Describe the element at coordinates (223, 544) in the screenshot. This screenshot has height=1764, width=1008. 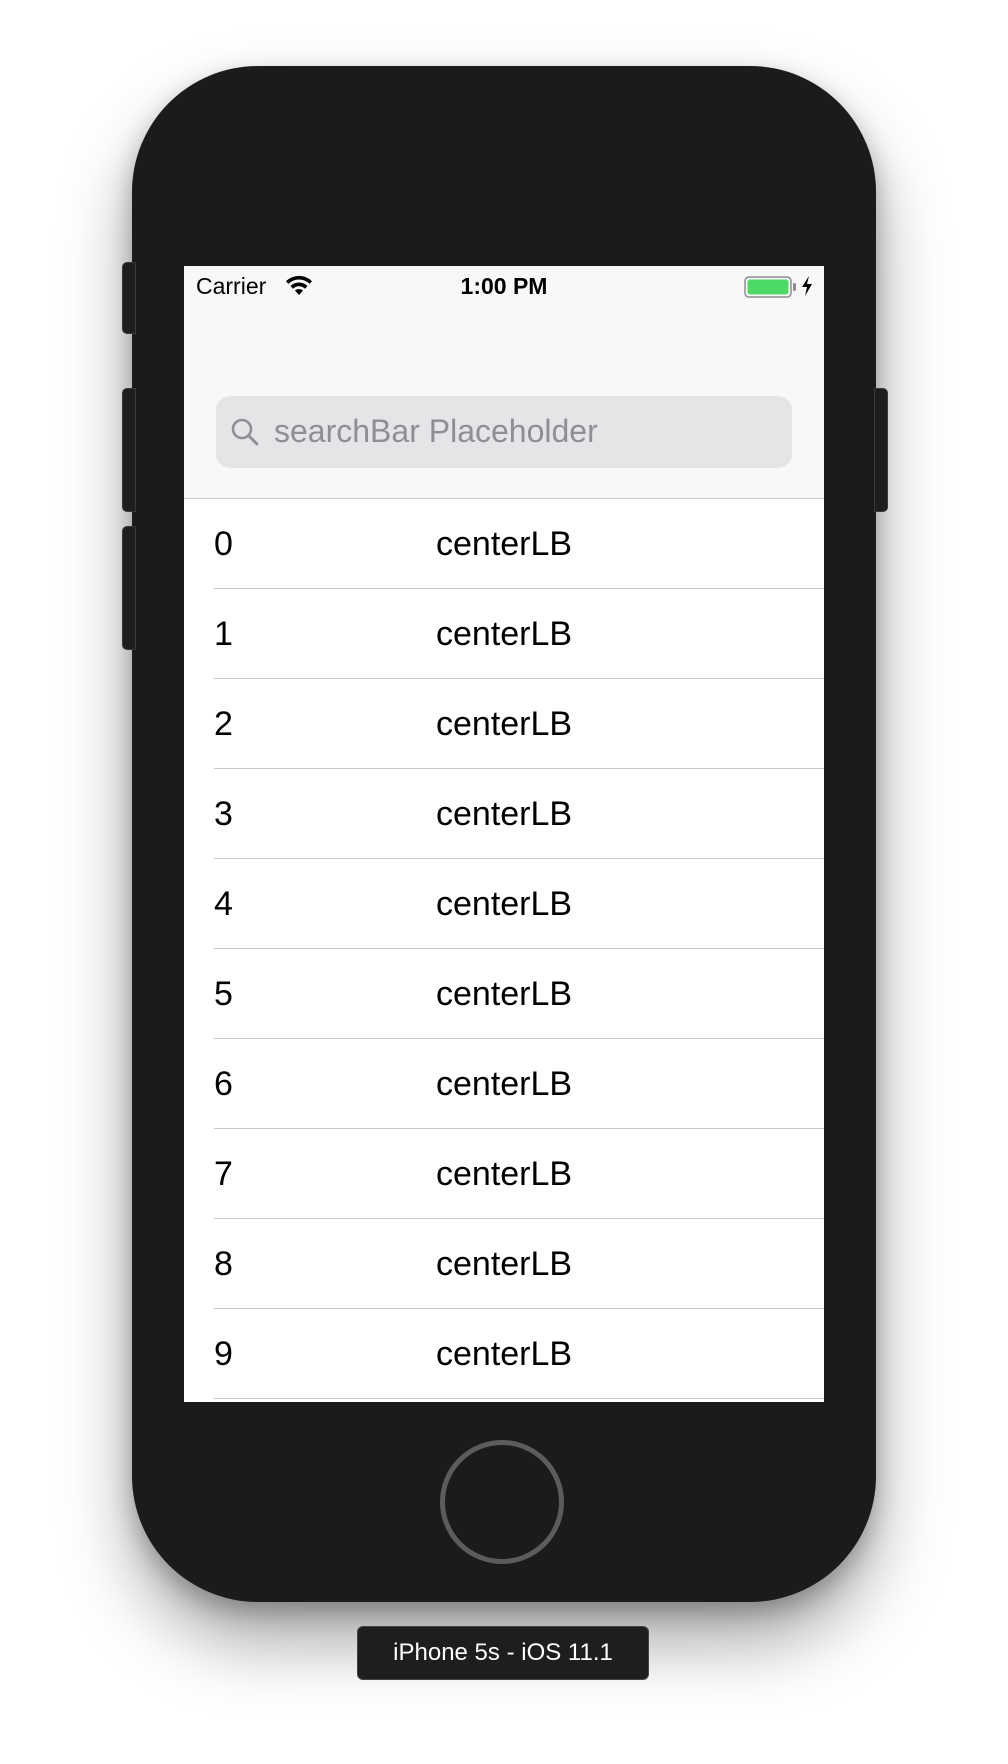
I see `row-index-label: 0` at that location.